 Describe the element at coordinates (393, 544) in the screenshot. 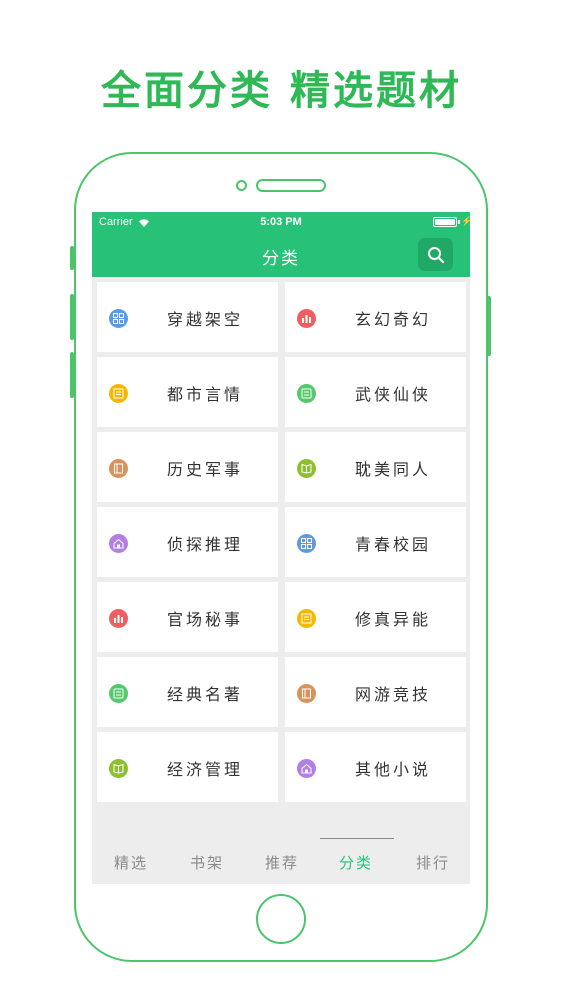

I see `category-label: 青春校园` at that location.